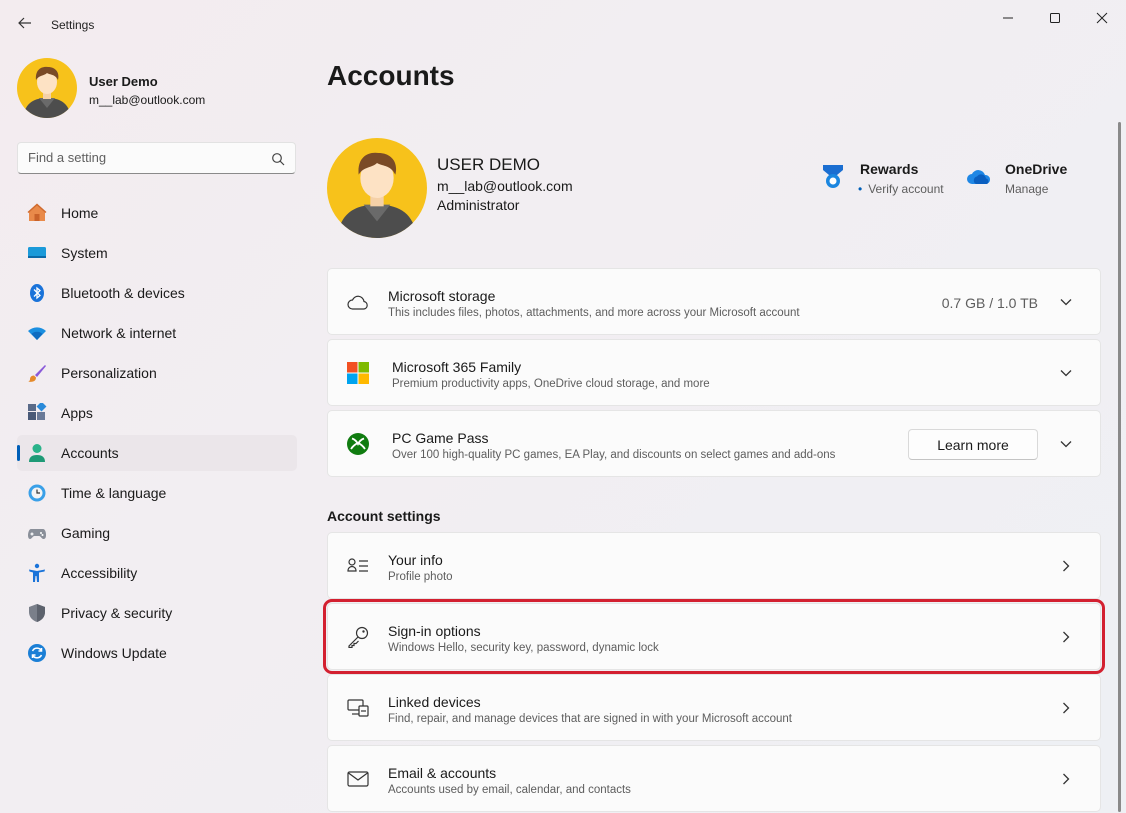  I want to click on sidebar-item-label: Home, so click(79, 213).